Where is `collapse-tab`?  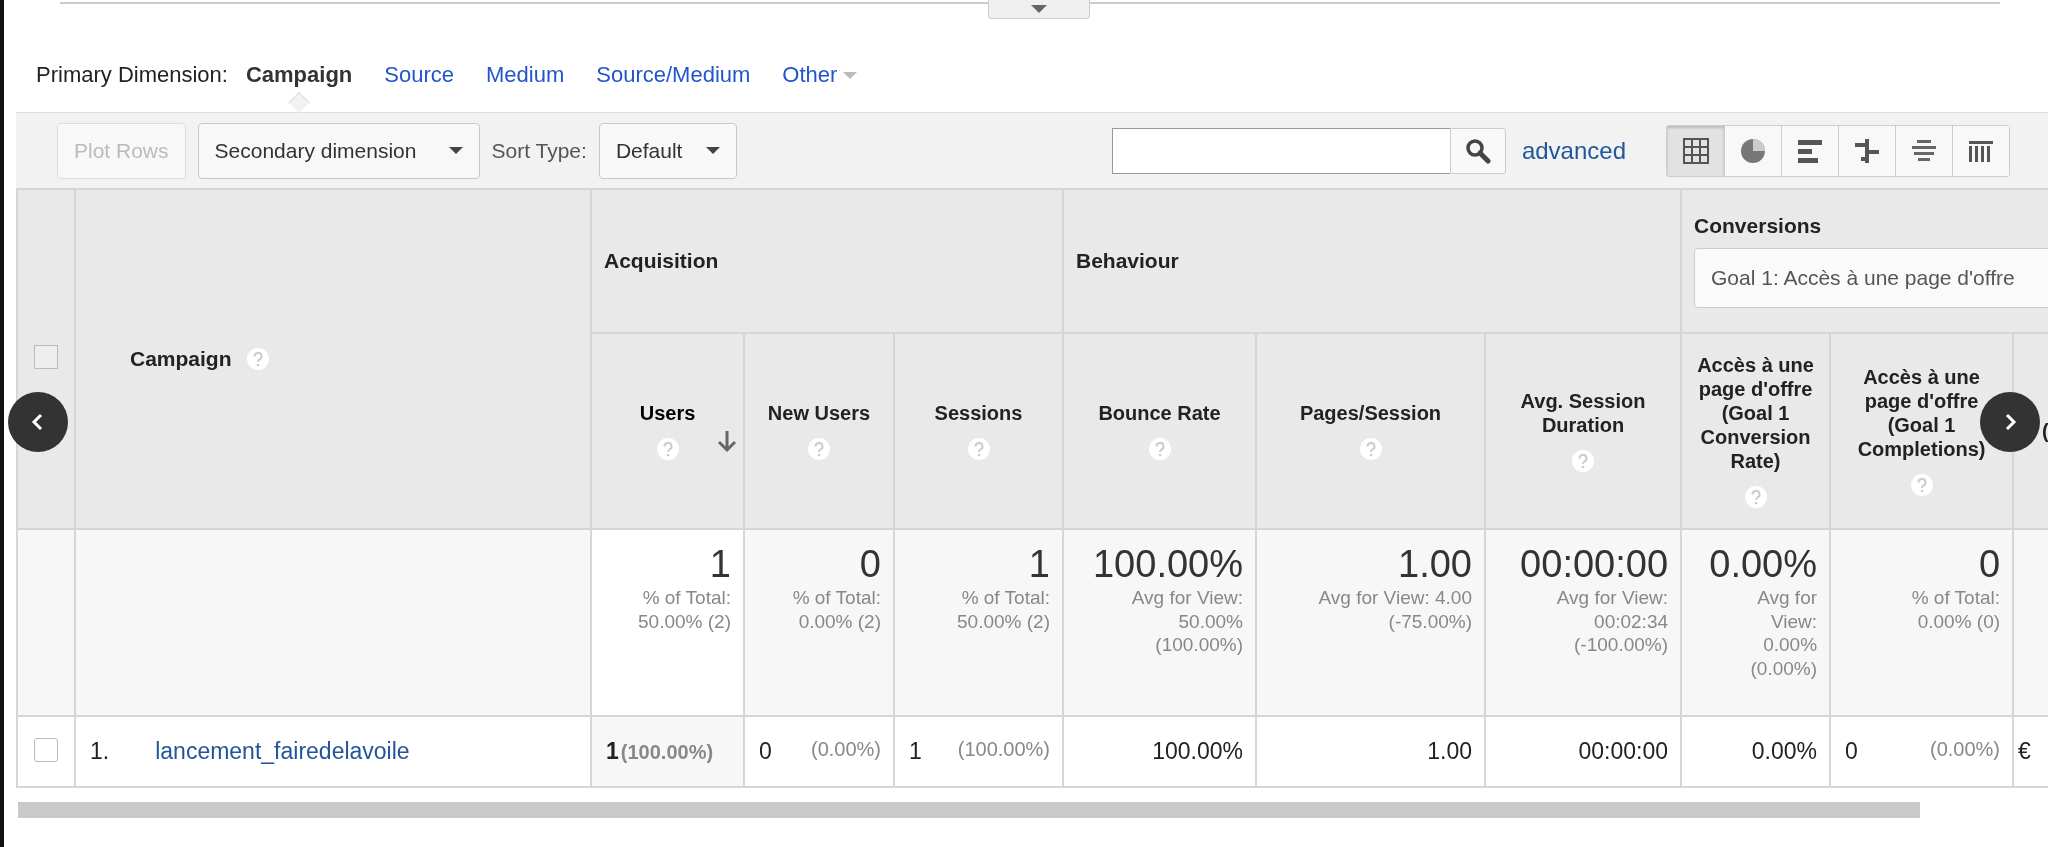 collapse-tab is located at coordinates (1039, 9).